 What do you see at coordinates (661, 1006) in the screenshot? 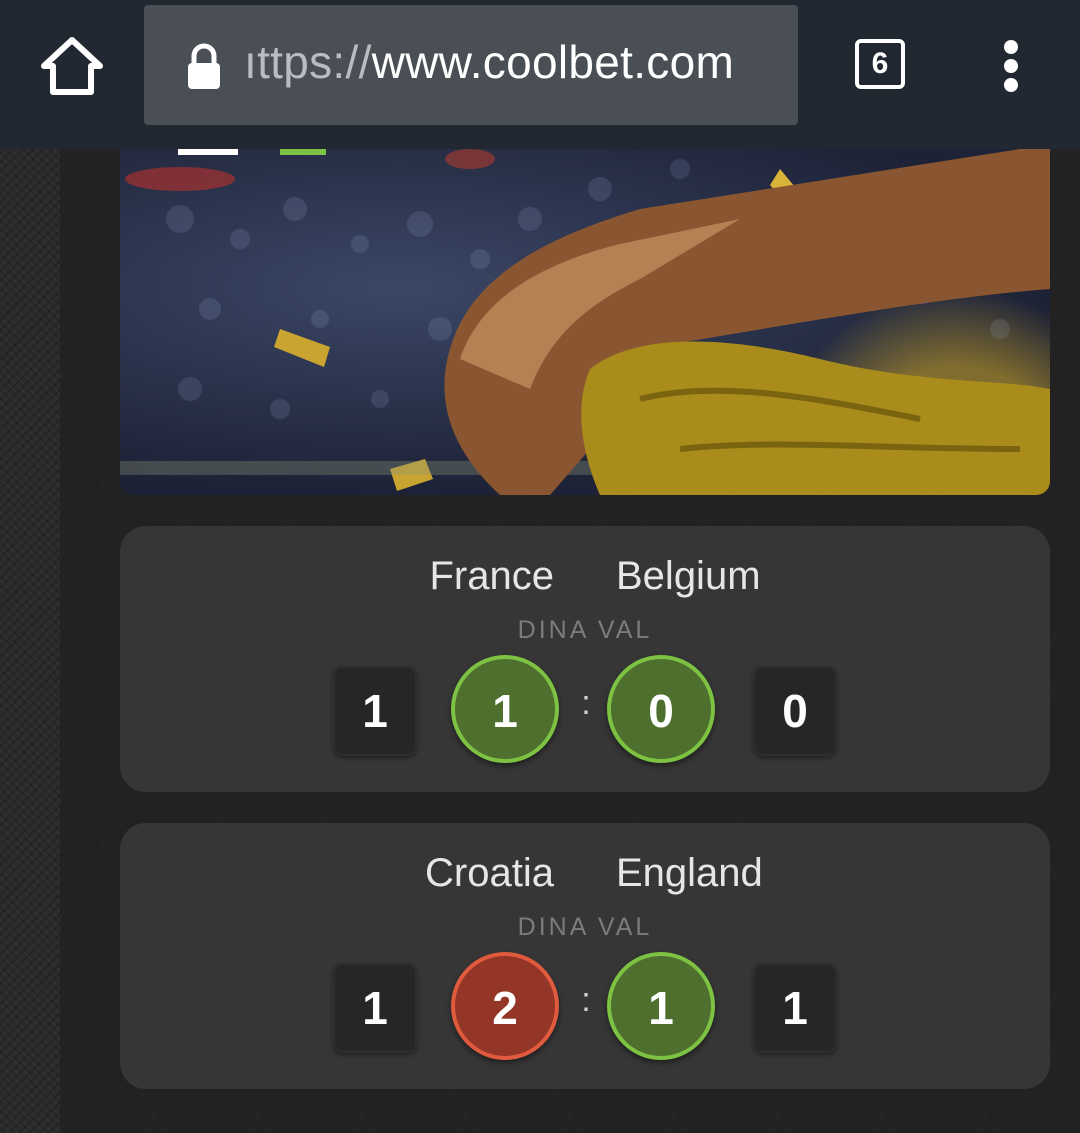
I see `away-predicted-score-correct: 1` at bounding box center [661, 1006].